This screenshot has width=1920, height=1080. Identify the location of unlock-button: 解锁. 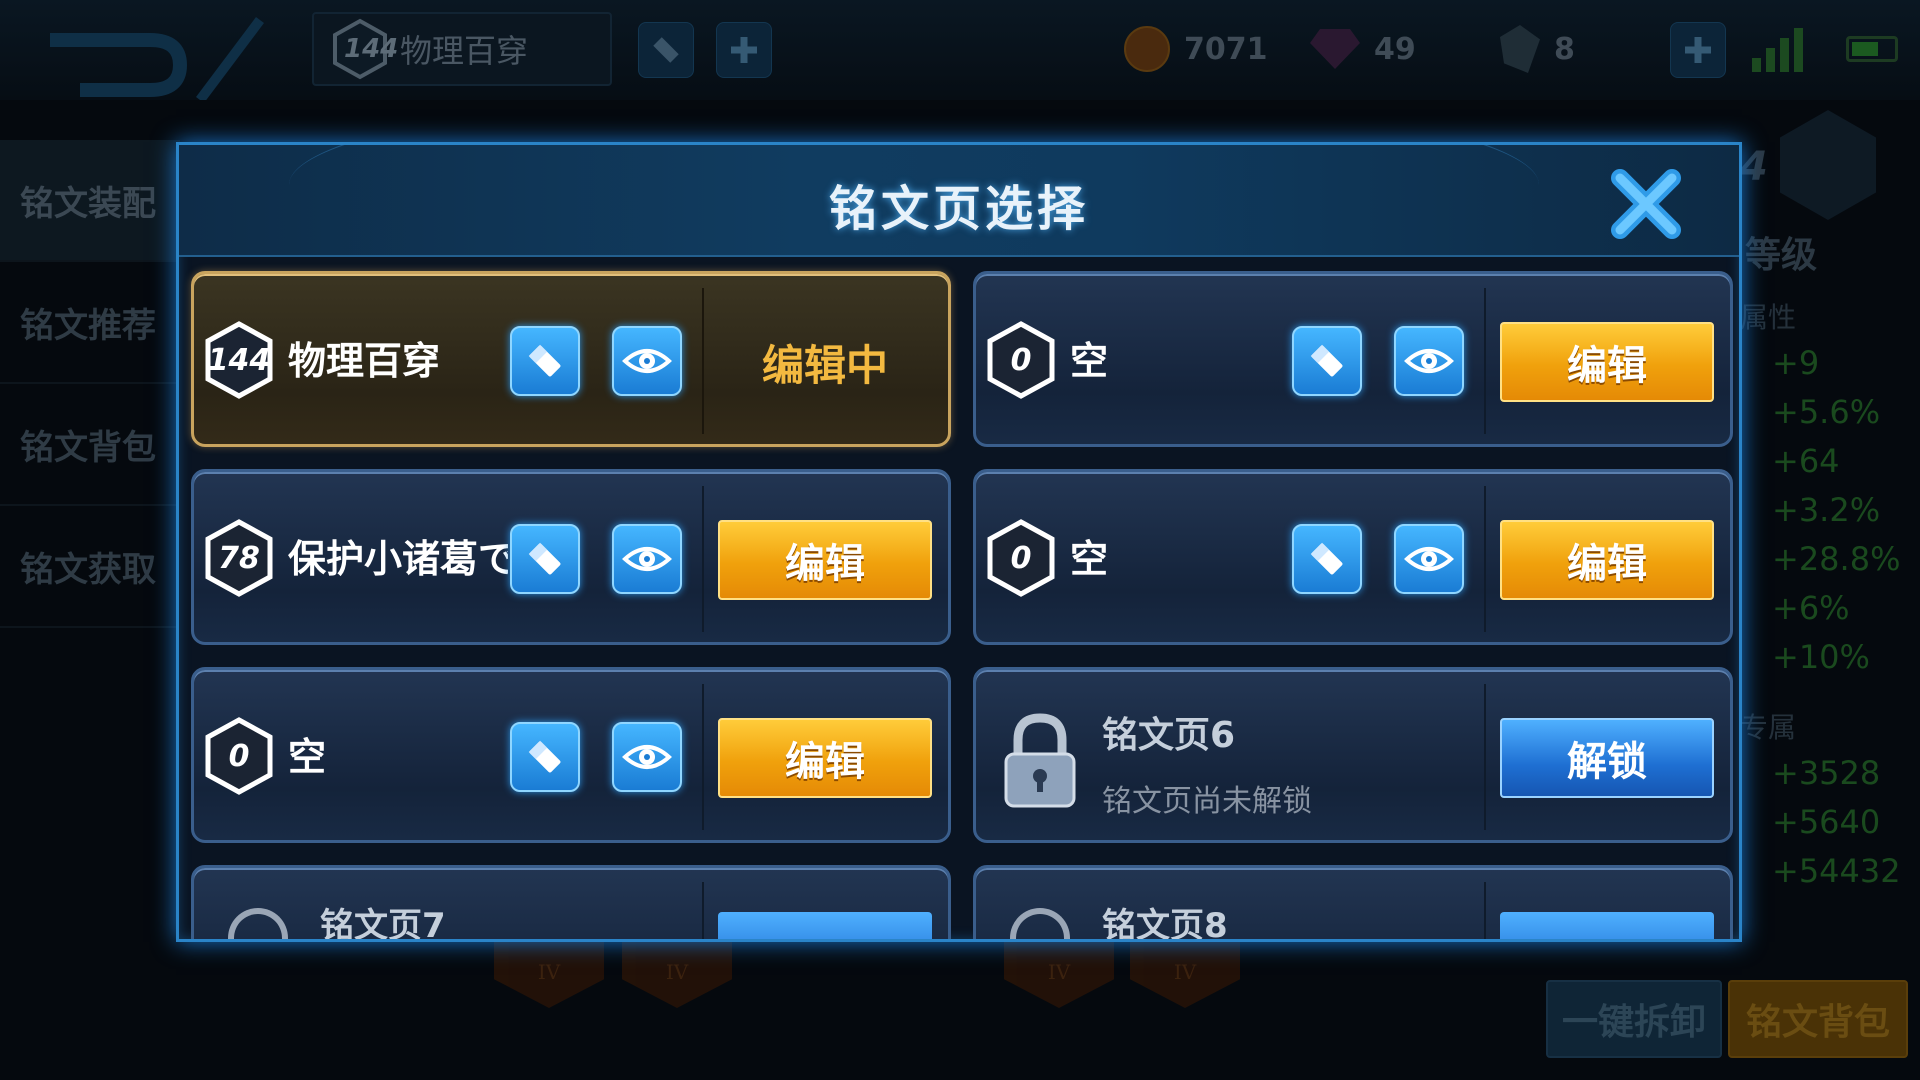
(1607, 758).